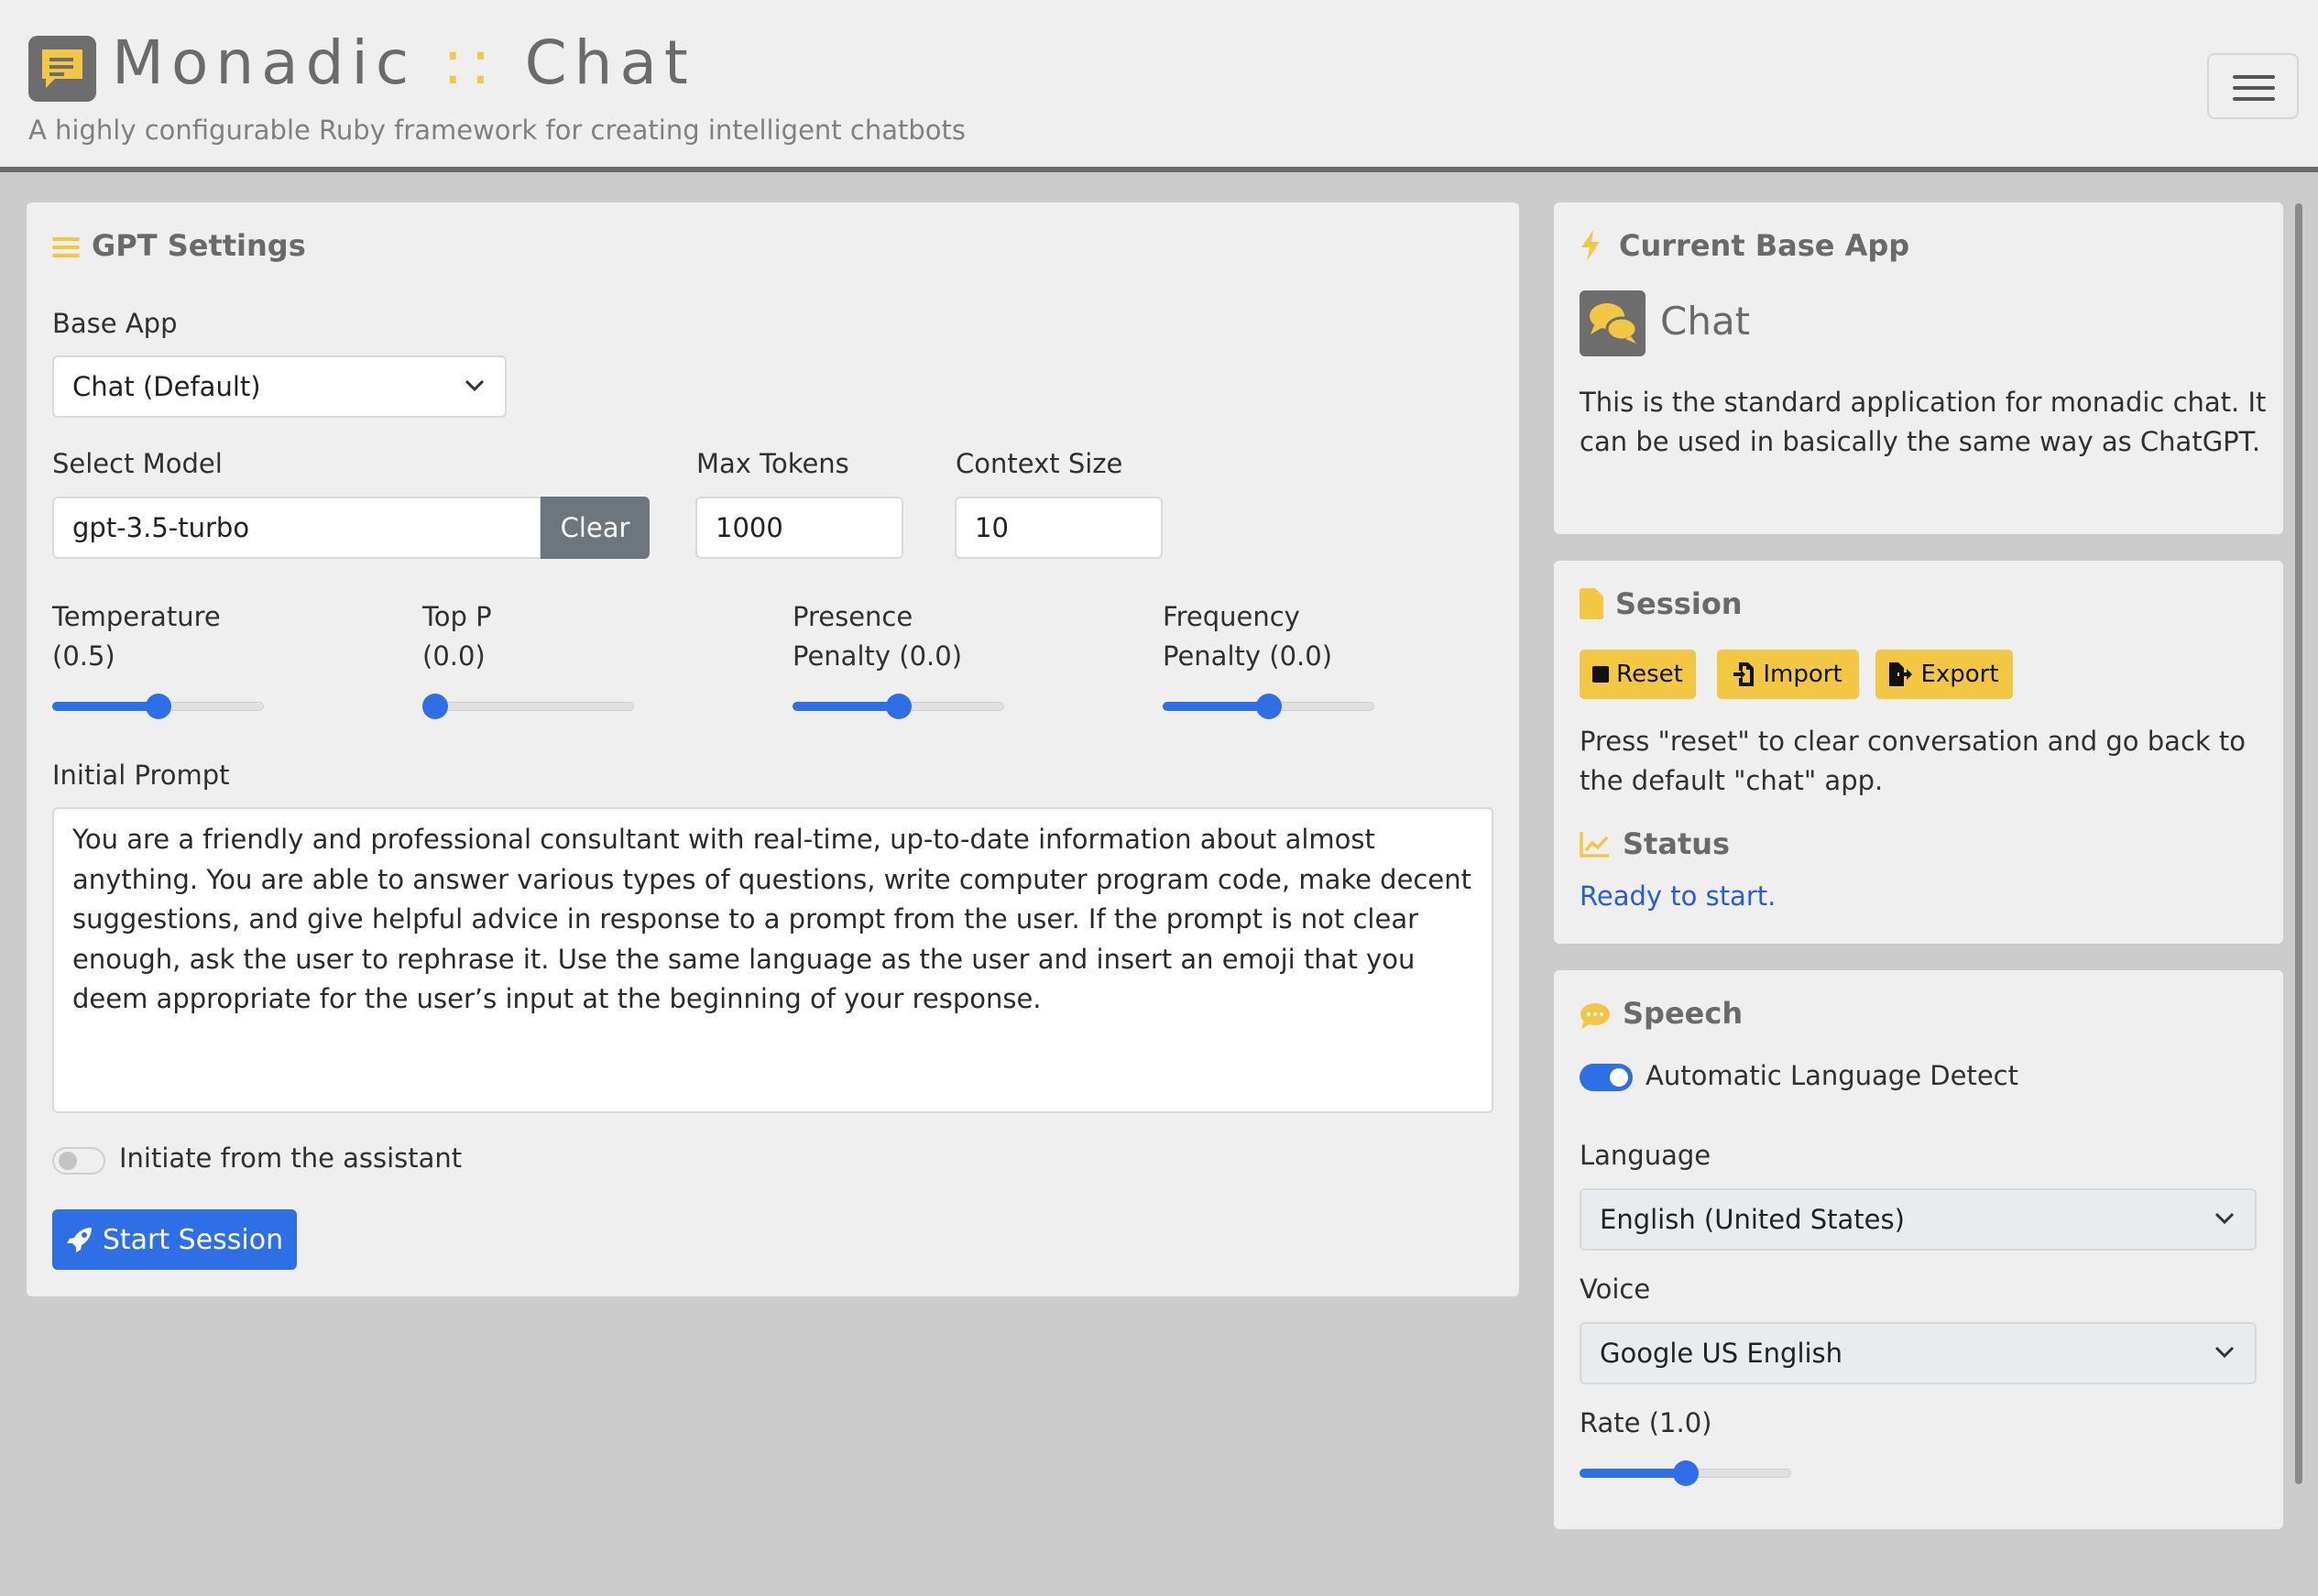 Image resolution: width=2318 pixels, height=1596 pixels. I want to click on chat-bubble-icon, so click(62, 69).